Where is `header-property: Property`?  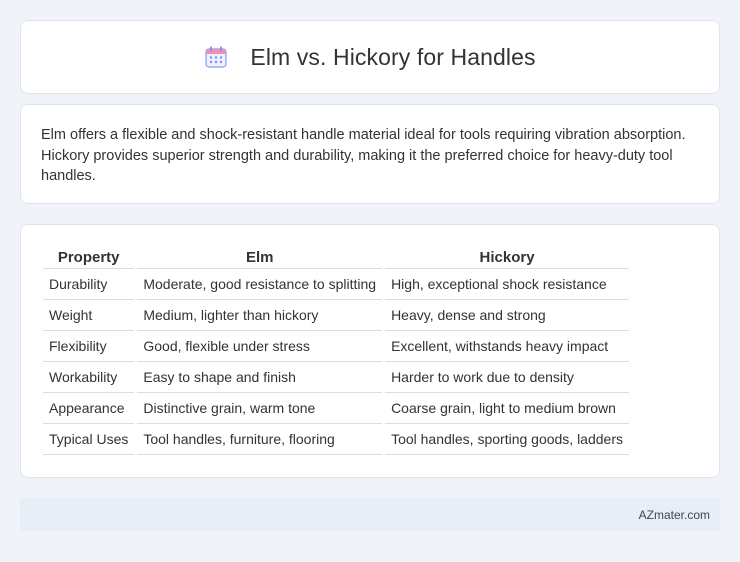
header-property: Property is located at coordinates (89, 258).